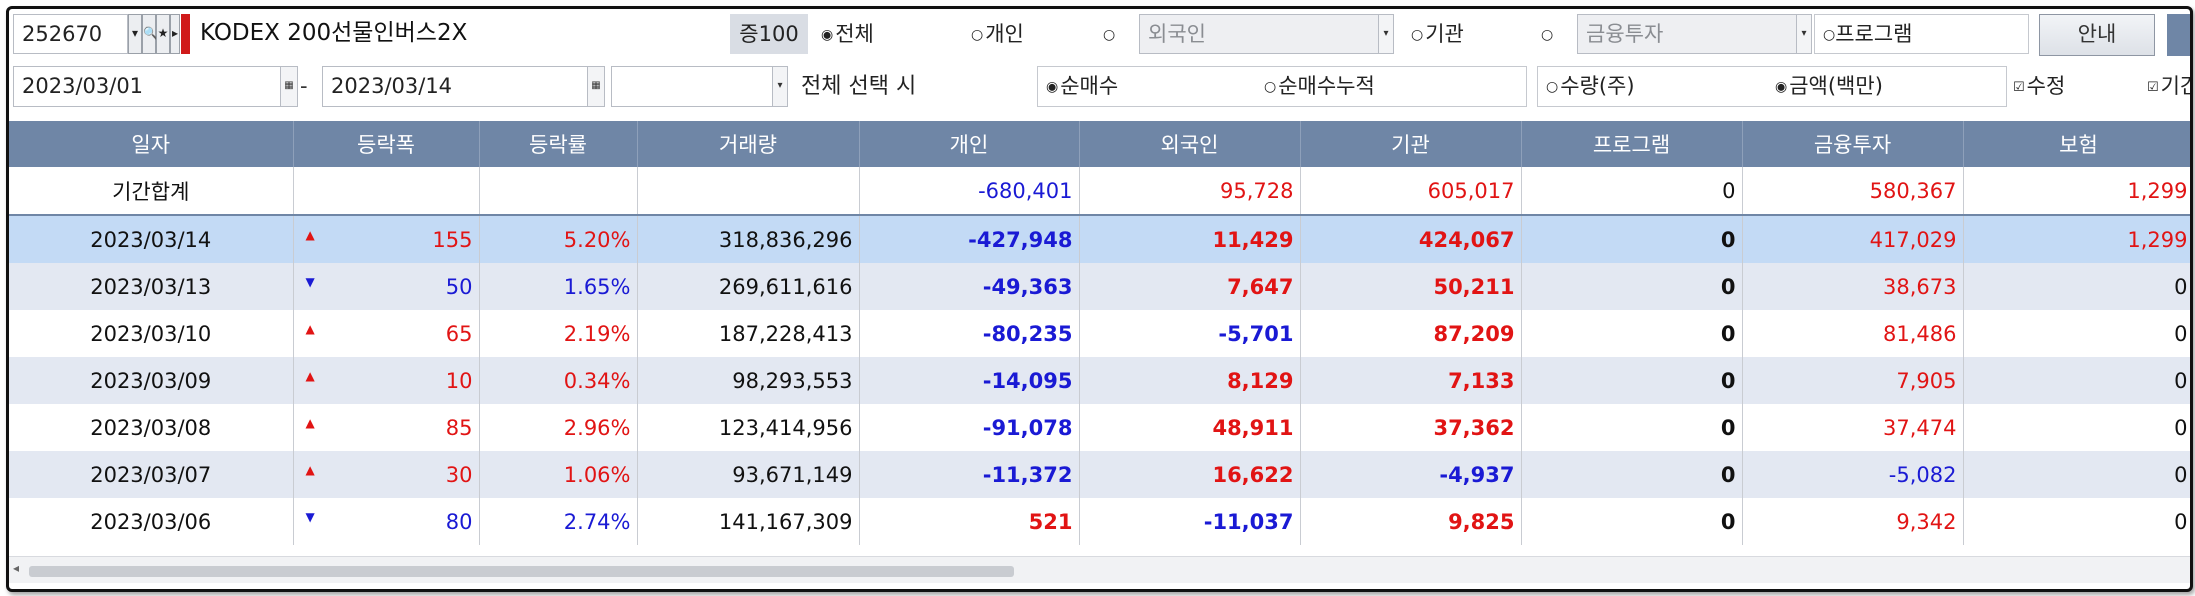  Describe the element at coordinates (2076, 239) in the screenshot. I see `cell-insurance: 1,299` at that location.